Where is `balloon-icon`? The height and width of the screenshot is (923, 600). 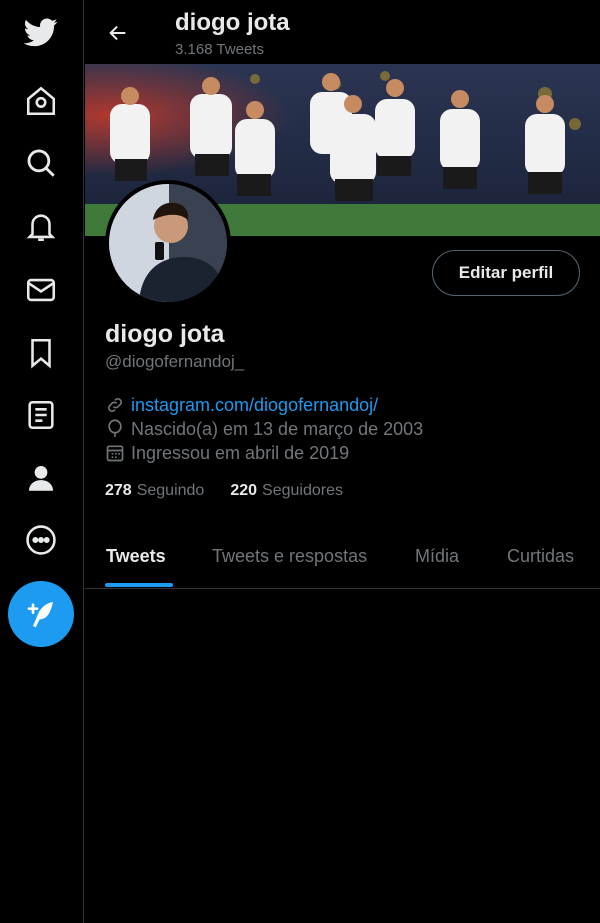
balloon-icon is located at coordinates (115, 428).